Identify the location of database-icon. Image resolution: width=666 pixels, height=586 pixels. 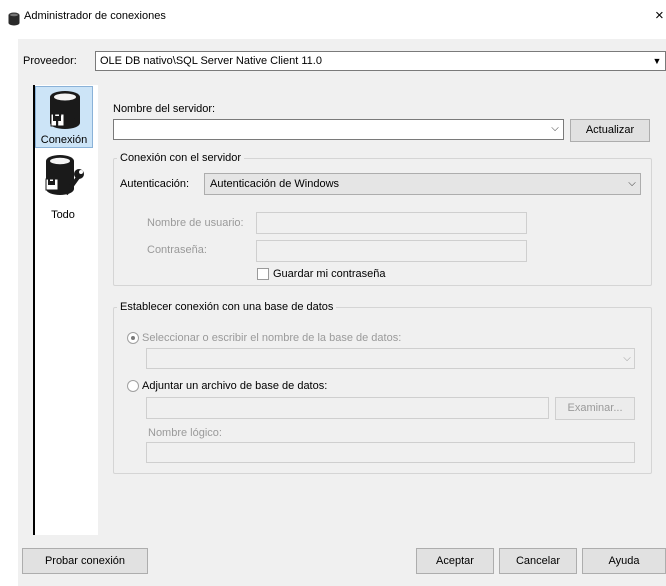
(14, 19).